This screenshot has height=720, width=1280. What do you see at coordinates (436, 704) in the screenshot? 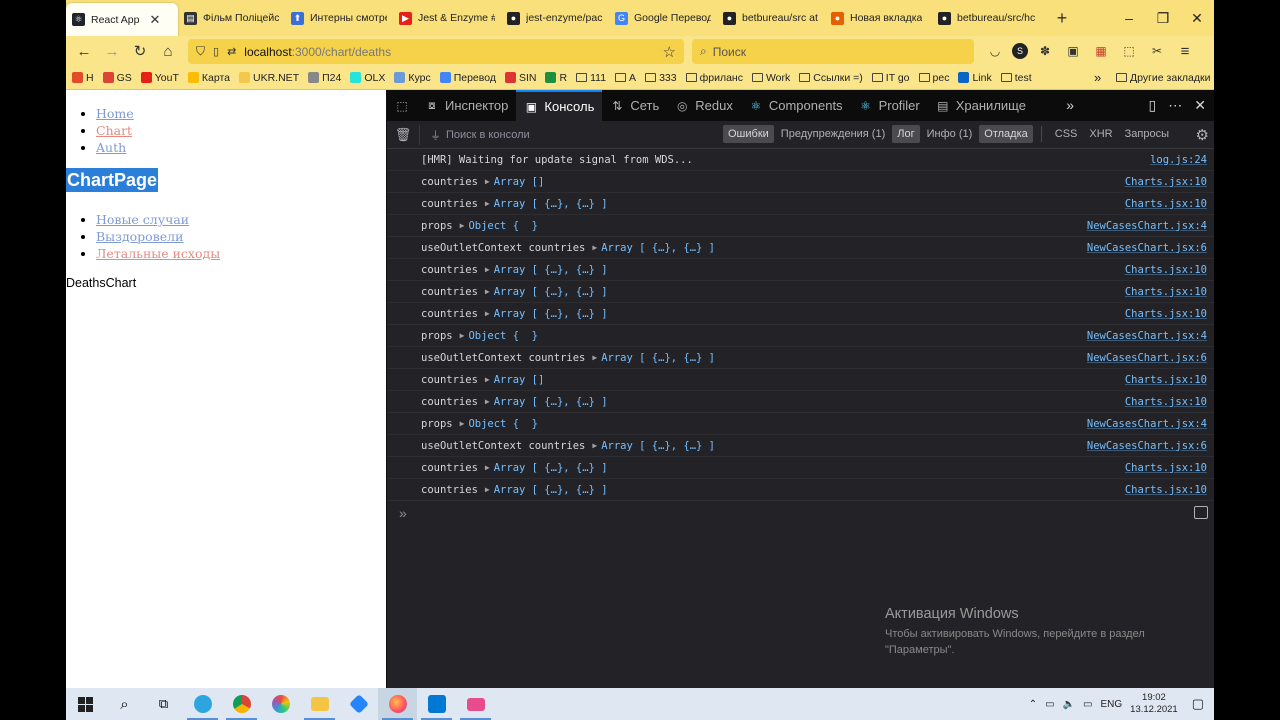
I see `vscode-app-icon` at bounding box center [436, 704].